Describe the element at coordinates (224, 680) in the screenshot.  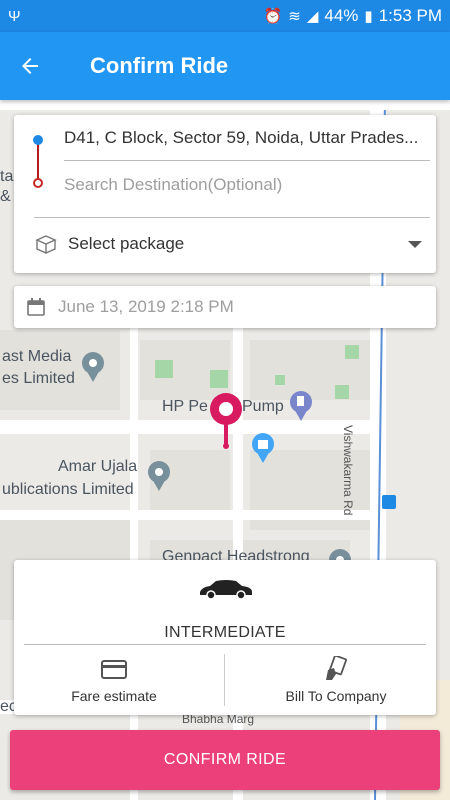
I see `option-divider` at that location.